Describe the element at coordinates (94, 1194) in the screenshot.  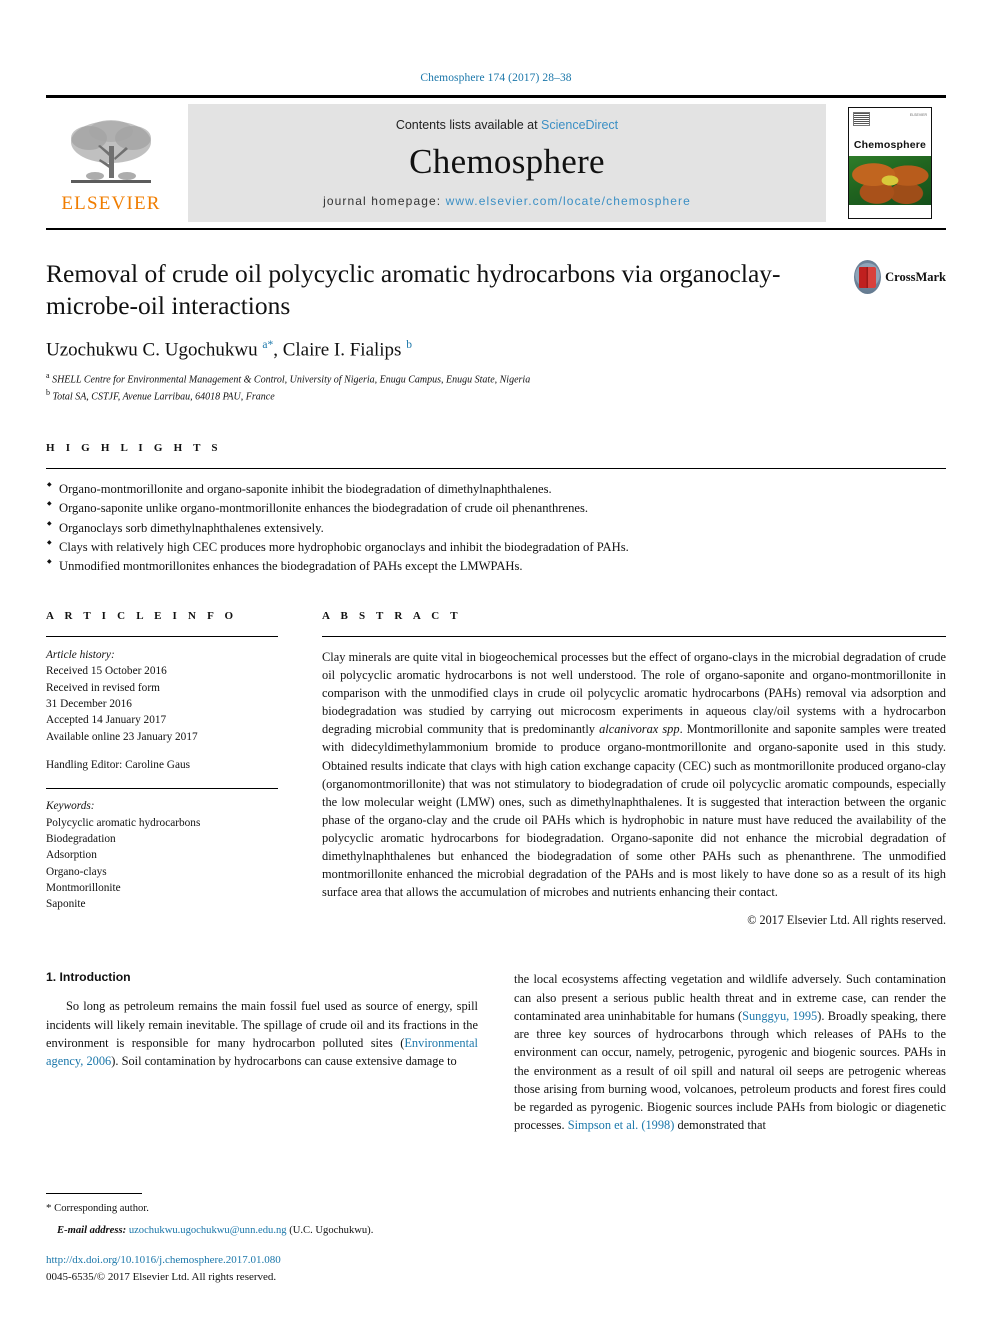
I see `footnote-rule` at that location.